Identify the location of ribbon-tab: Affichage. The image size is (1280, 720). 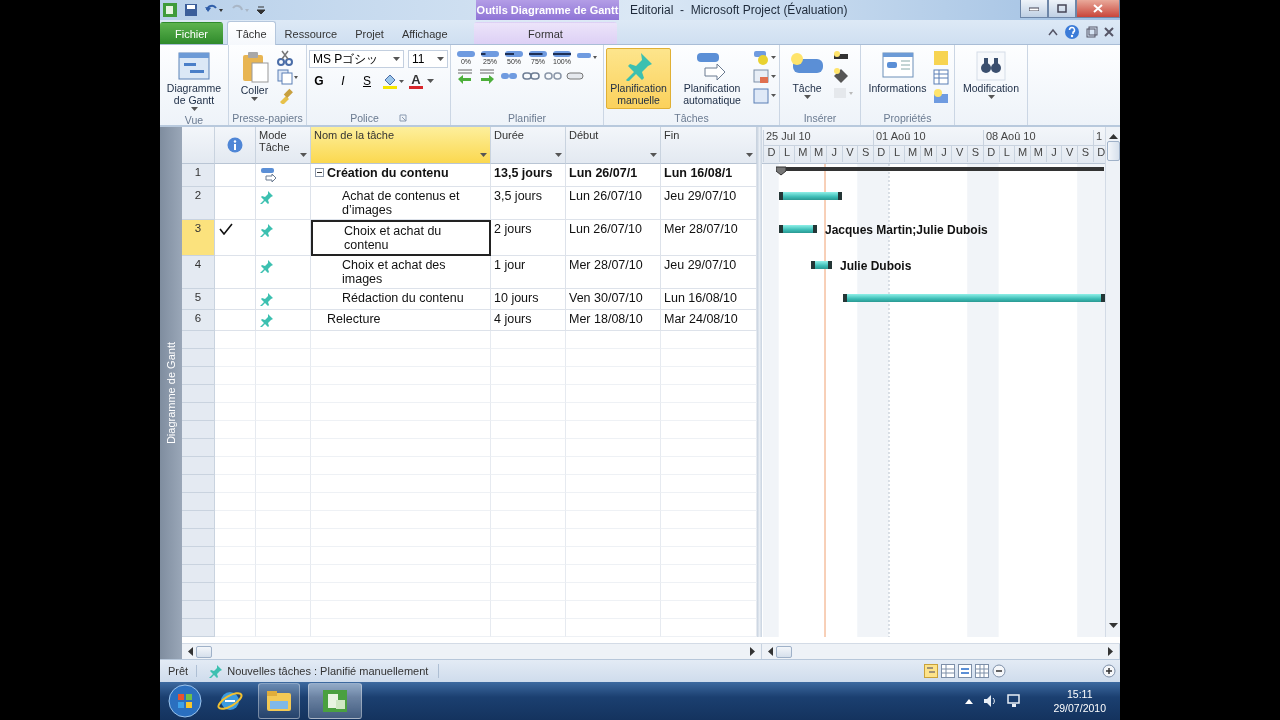
(424, 33).